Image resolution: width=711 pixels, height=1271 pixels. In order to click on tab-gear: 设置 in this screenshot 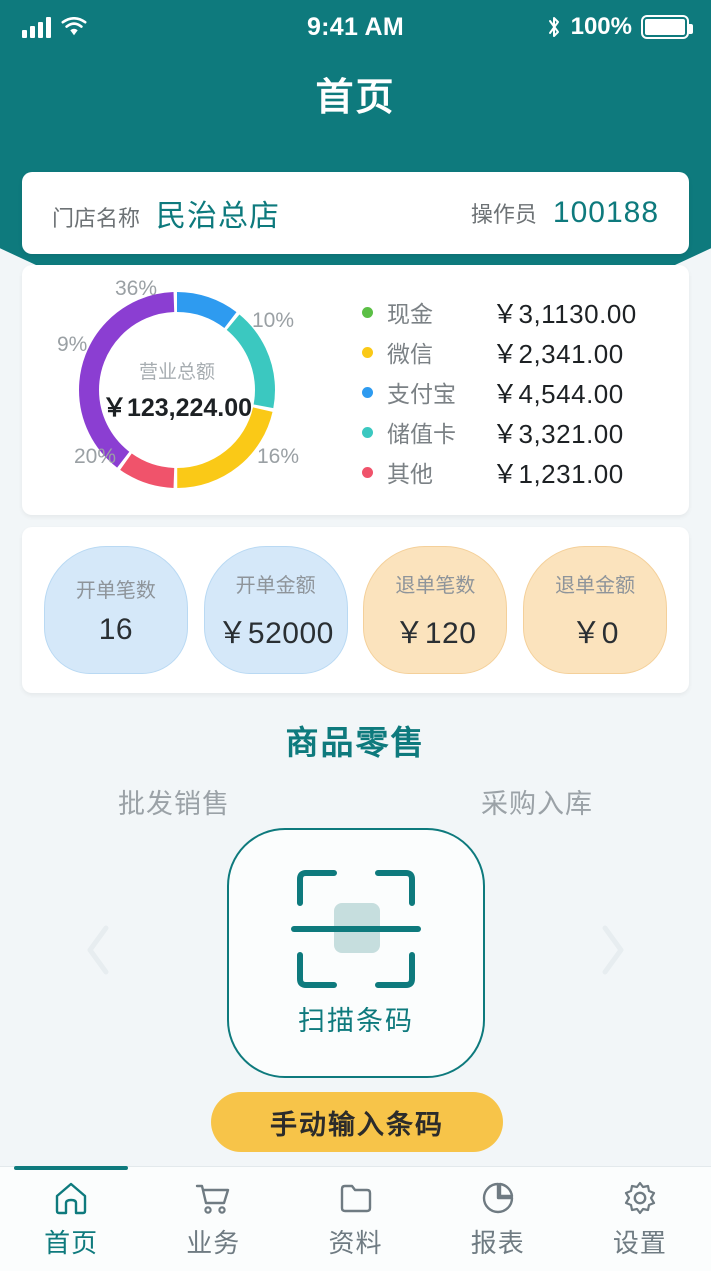, I will do `click(640, 1219)`.